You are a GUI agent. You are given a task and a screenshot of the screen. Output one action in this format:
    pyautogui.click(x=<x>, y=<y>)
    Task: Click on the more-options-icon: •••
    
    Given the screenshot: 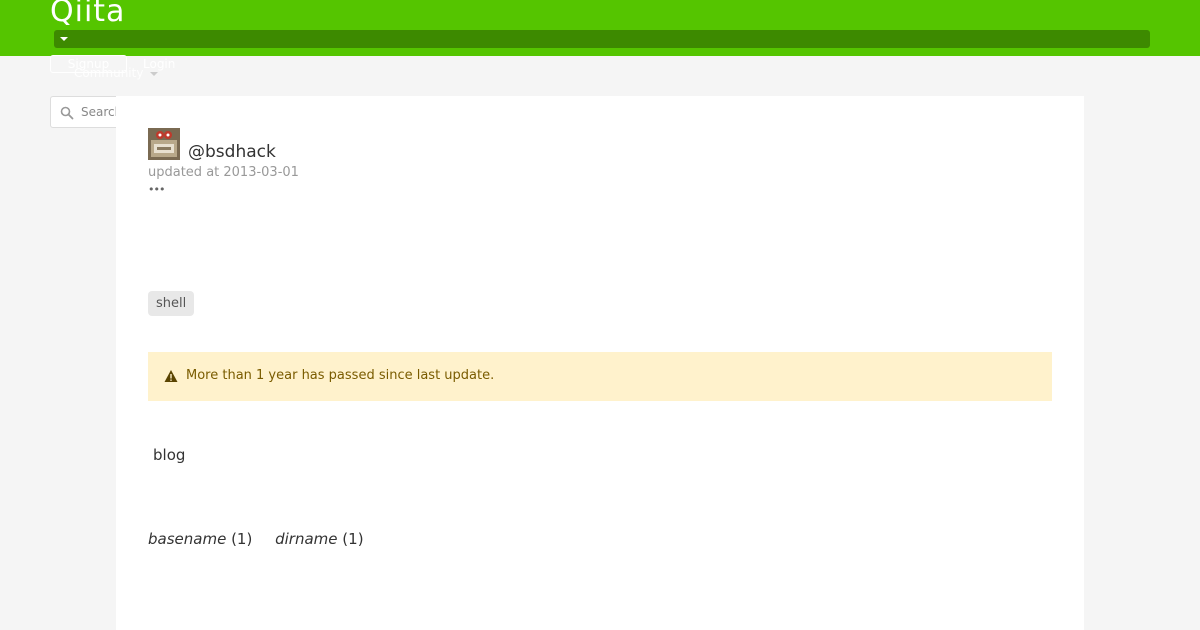 What is the action you would take?
    pyautogui.click(x=156, y=189)
    